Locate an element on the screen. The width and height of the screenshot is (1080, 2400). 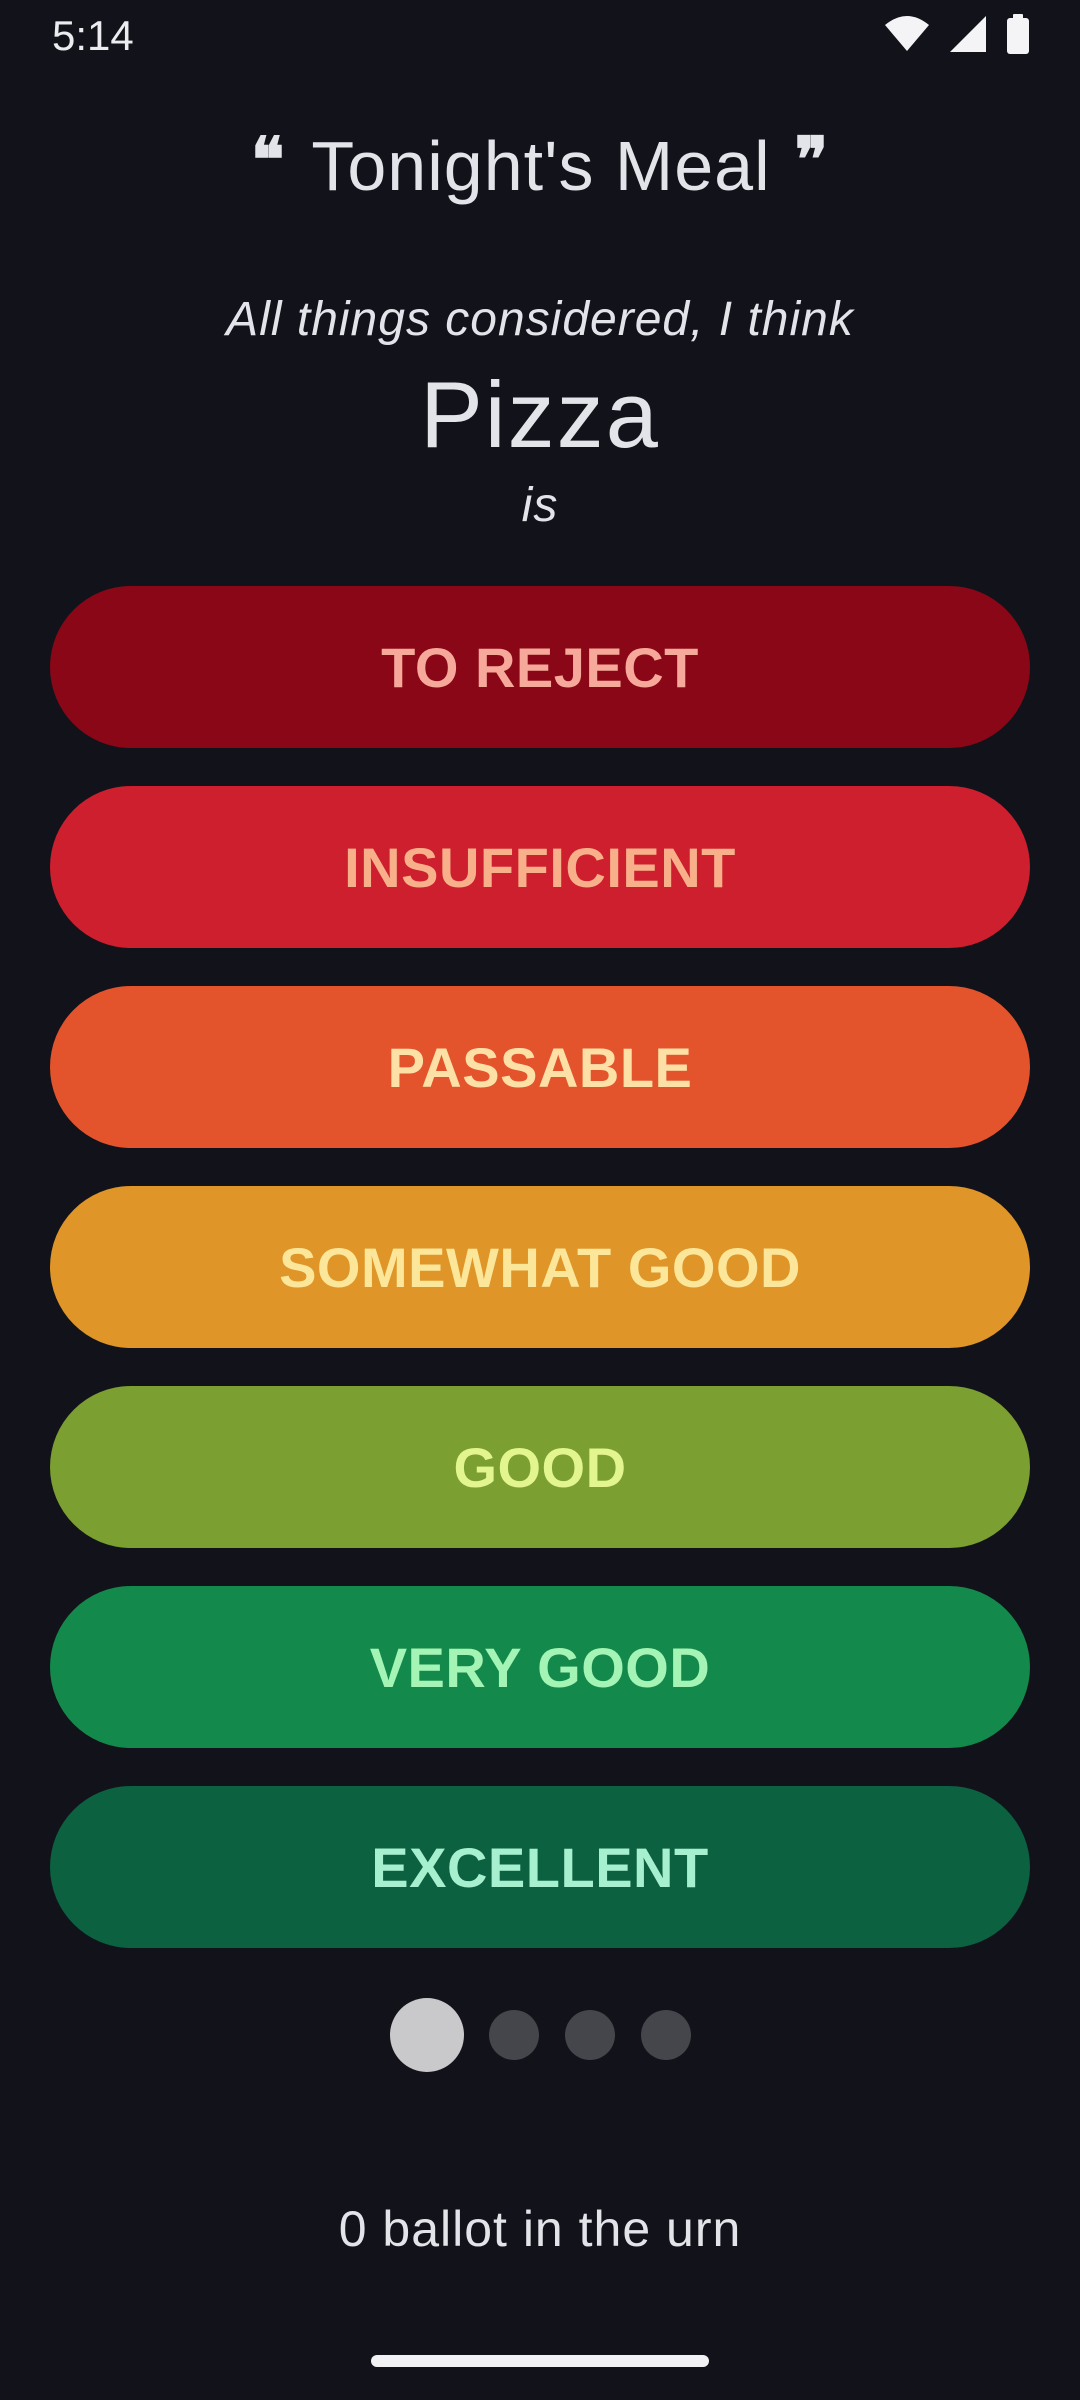
grade-button-to-reject: TO REJECT is located at coordinates (540, 667).